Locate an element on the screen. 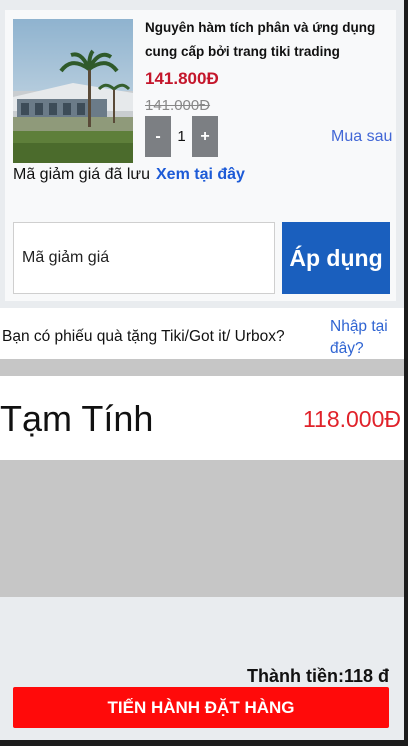 The height and width of the screenshot is (746, 408). saved-coupon-label: Mã giảm giá đã lưu is located at coordinates (81, 174).